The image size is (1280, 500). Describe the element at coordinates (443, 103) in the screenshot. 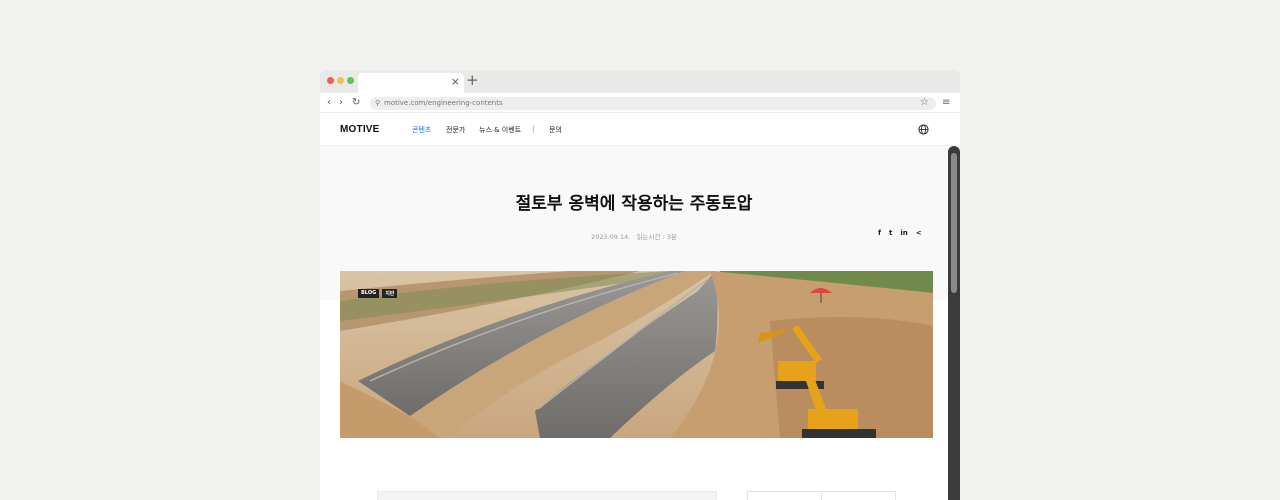

I see `url-text: motive.com/engineering-contents` at that location.